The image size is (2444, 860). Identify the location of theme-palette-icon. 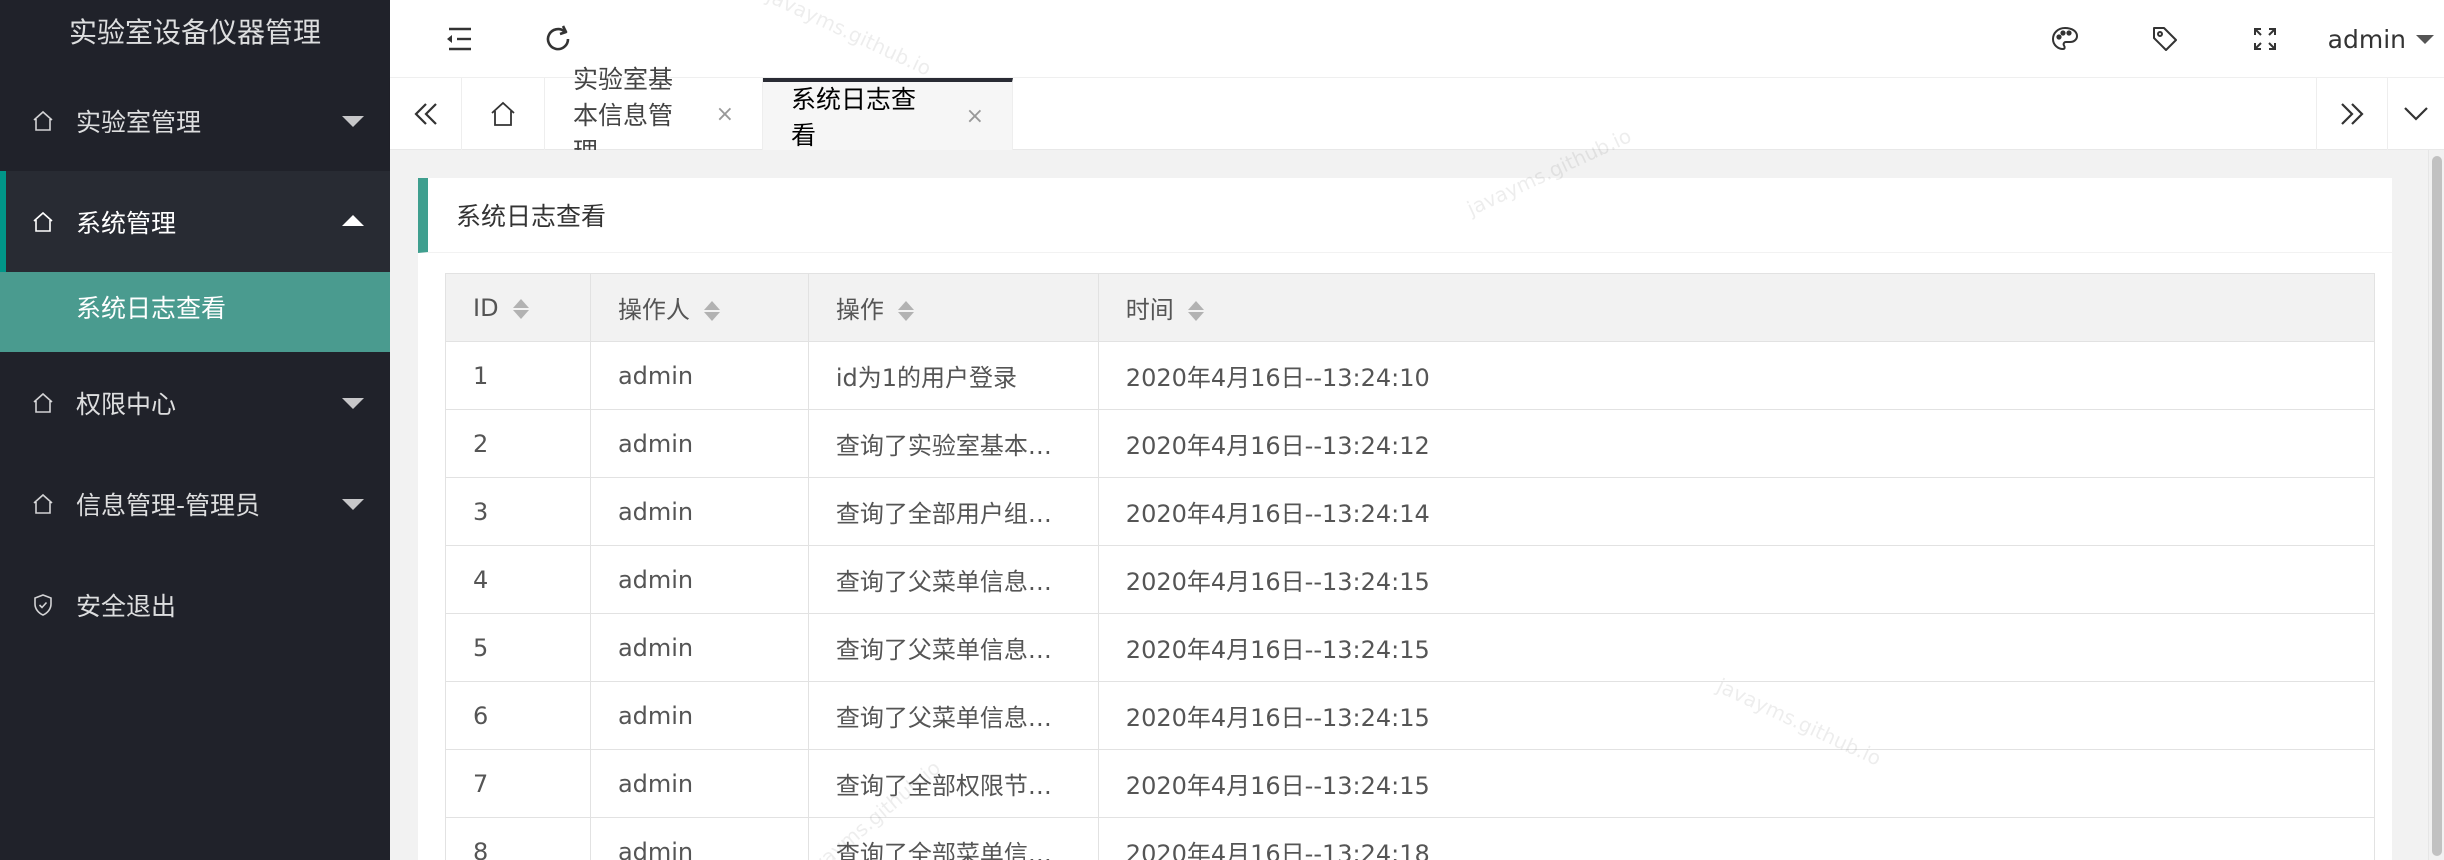
(2065, 39).